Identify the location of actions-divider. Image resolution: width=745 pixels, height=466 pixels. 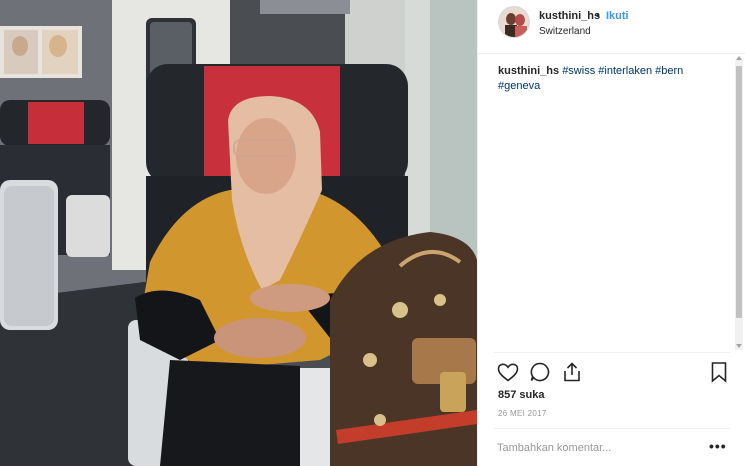
(612, 352).